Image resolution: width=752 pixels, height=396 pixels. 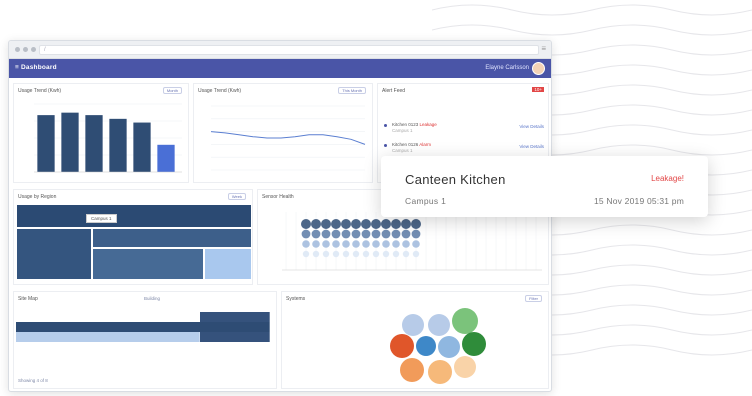 I want to click on treemap-panel: Usage by Region Week Campus 1, so click(x=133, y=237).